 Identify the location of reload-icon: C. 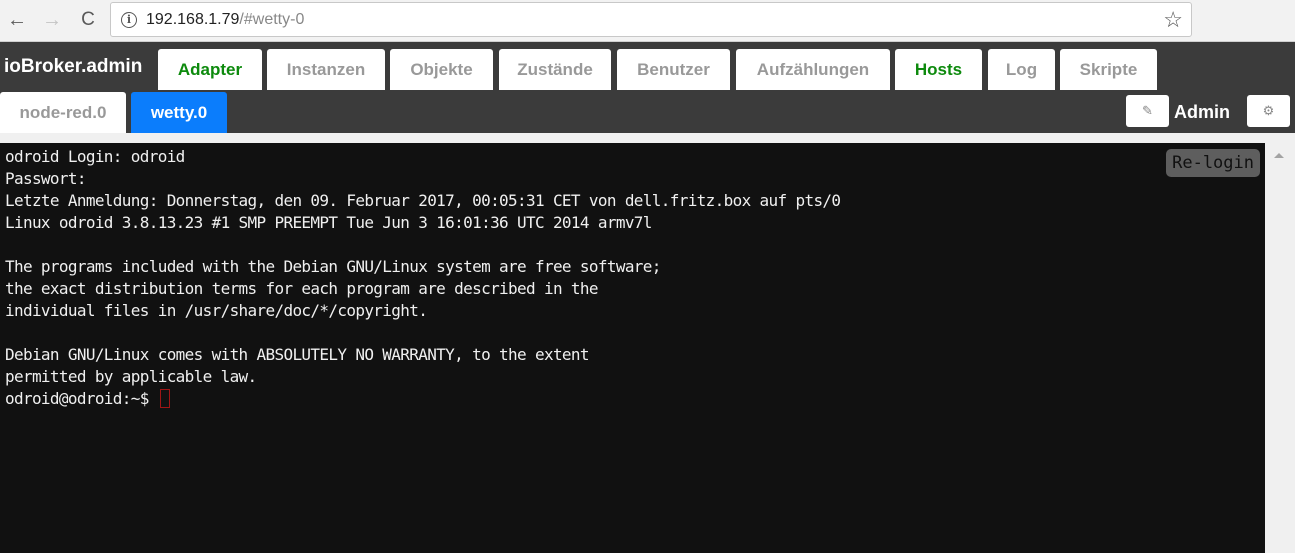
(88, 20).